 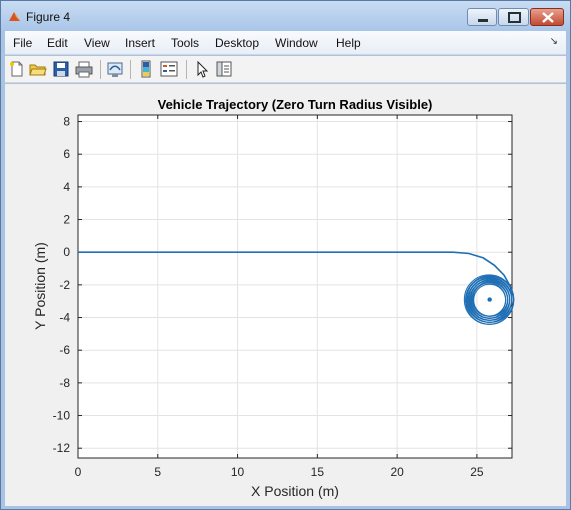 I want to click on menu-desktop: Desktop, so click(x=237, y=43).